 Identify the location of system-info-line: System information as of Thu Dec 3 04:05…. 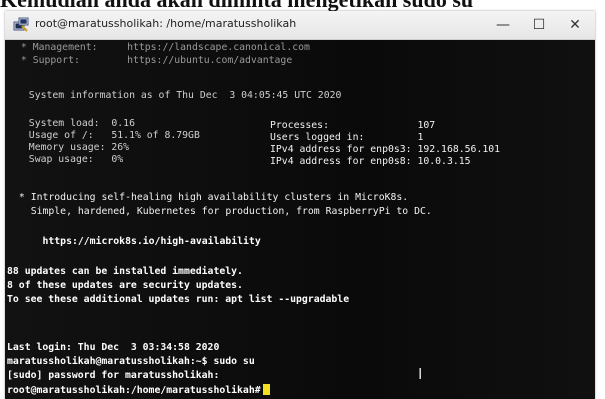
(179, 95).